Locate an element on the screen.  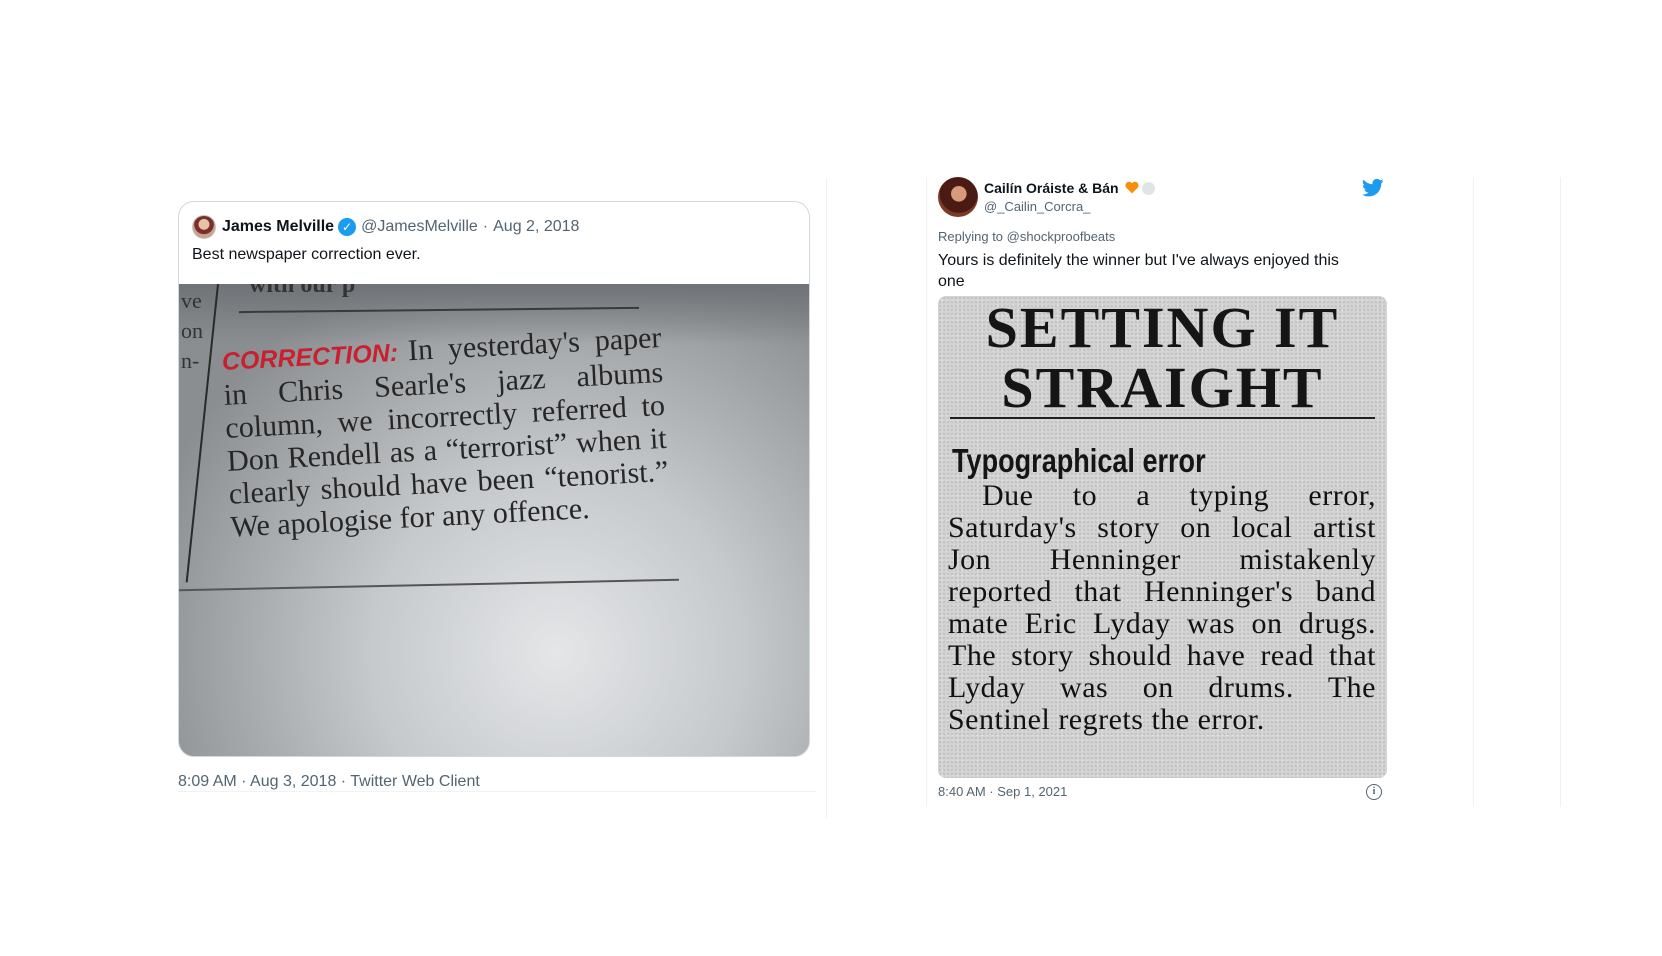
verified-badge-icon: ✓ is located at coordinates (347, 227).